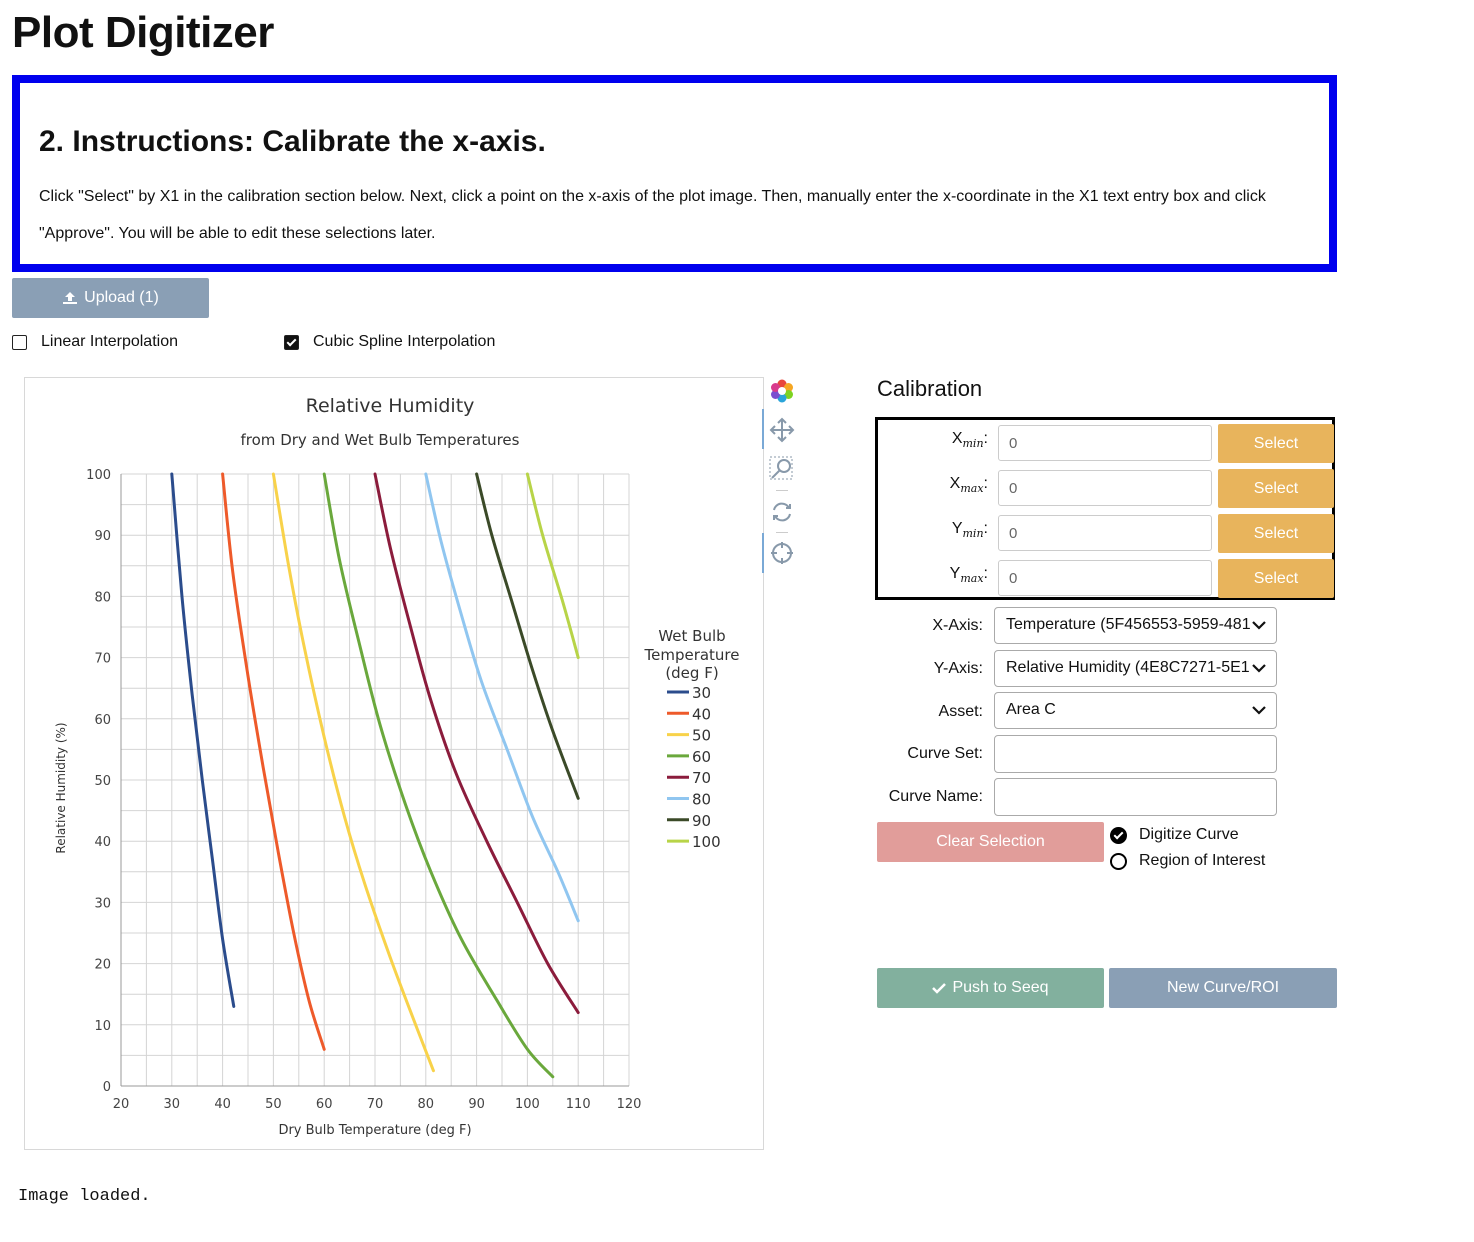  Describe the element at coordinates (98, 475) in the screenshot. I see `y-tick-label: 100` at that location.